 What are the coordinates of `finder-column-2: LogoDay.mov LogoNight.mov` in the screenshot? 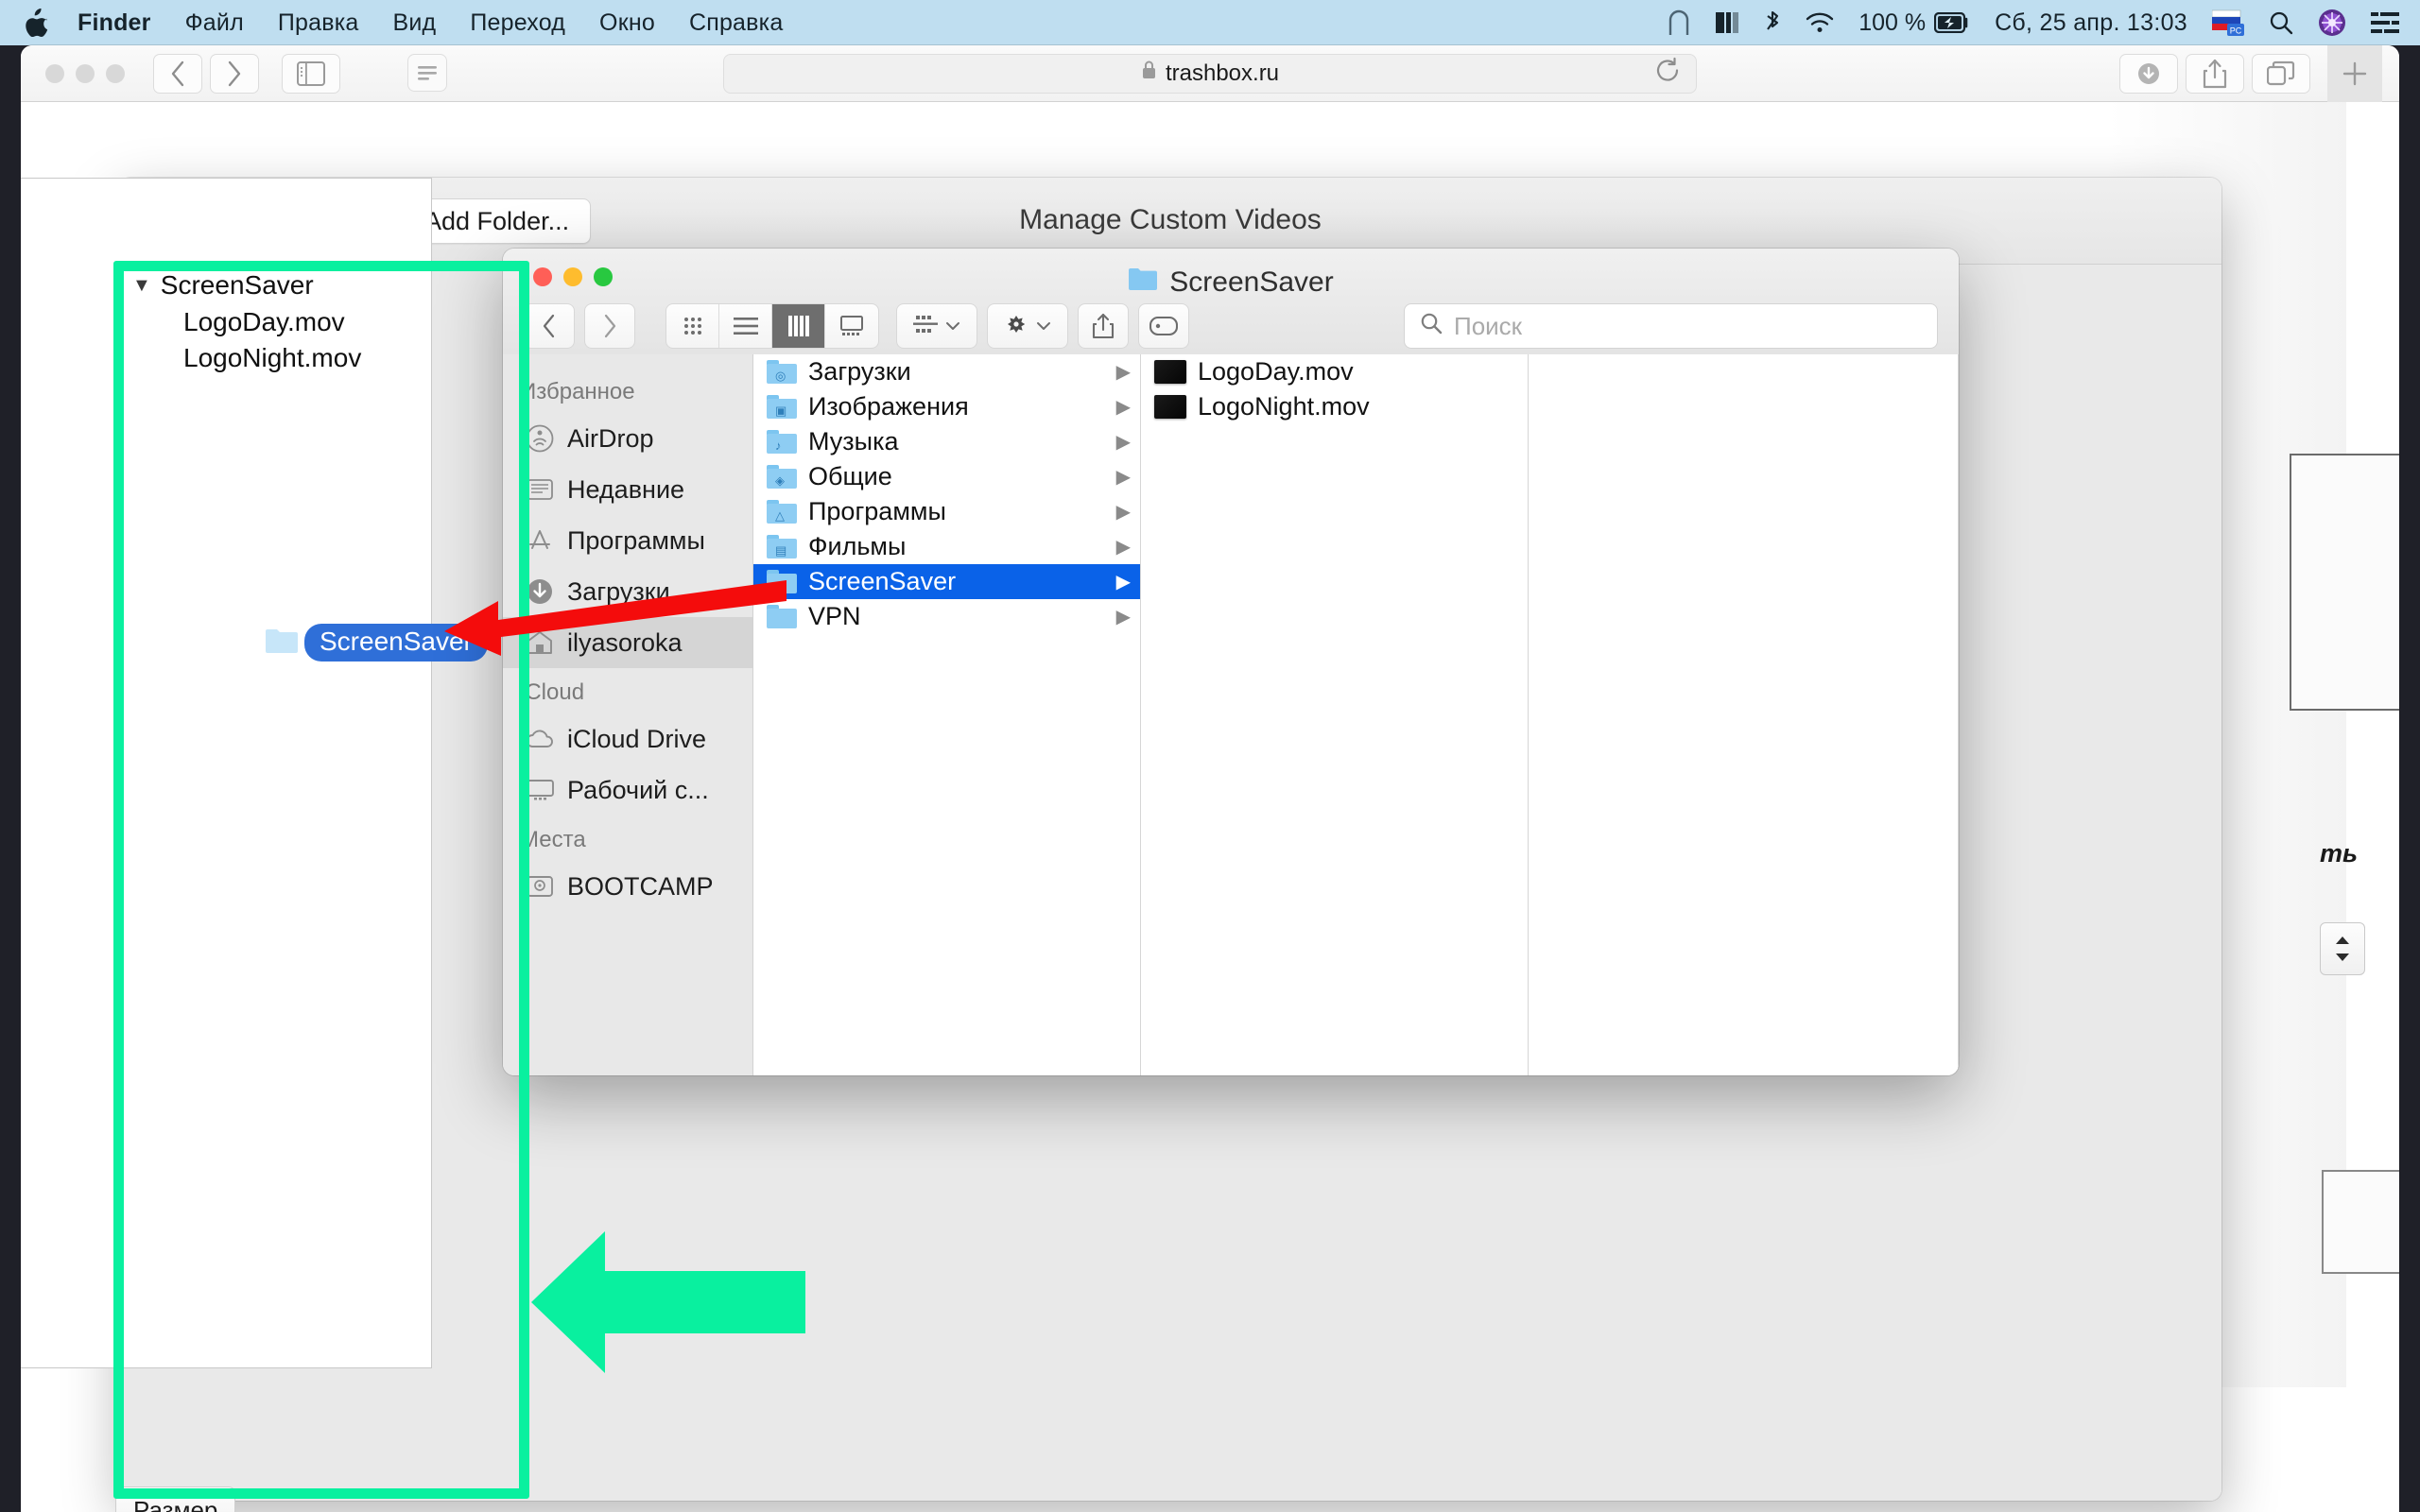 It's located at (1335, 714).